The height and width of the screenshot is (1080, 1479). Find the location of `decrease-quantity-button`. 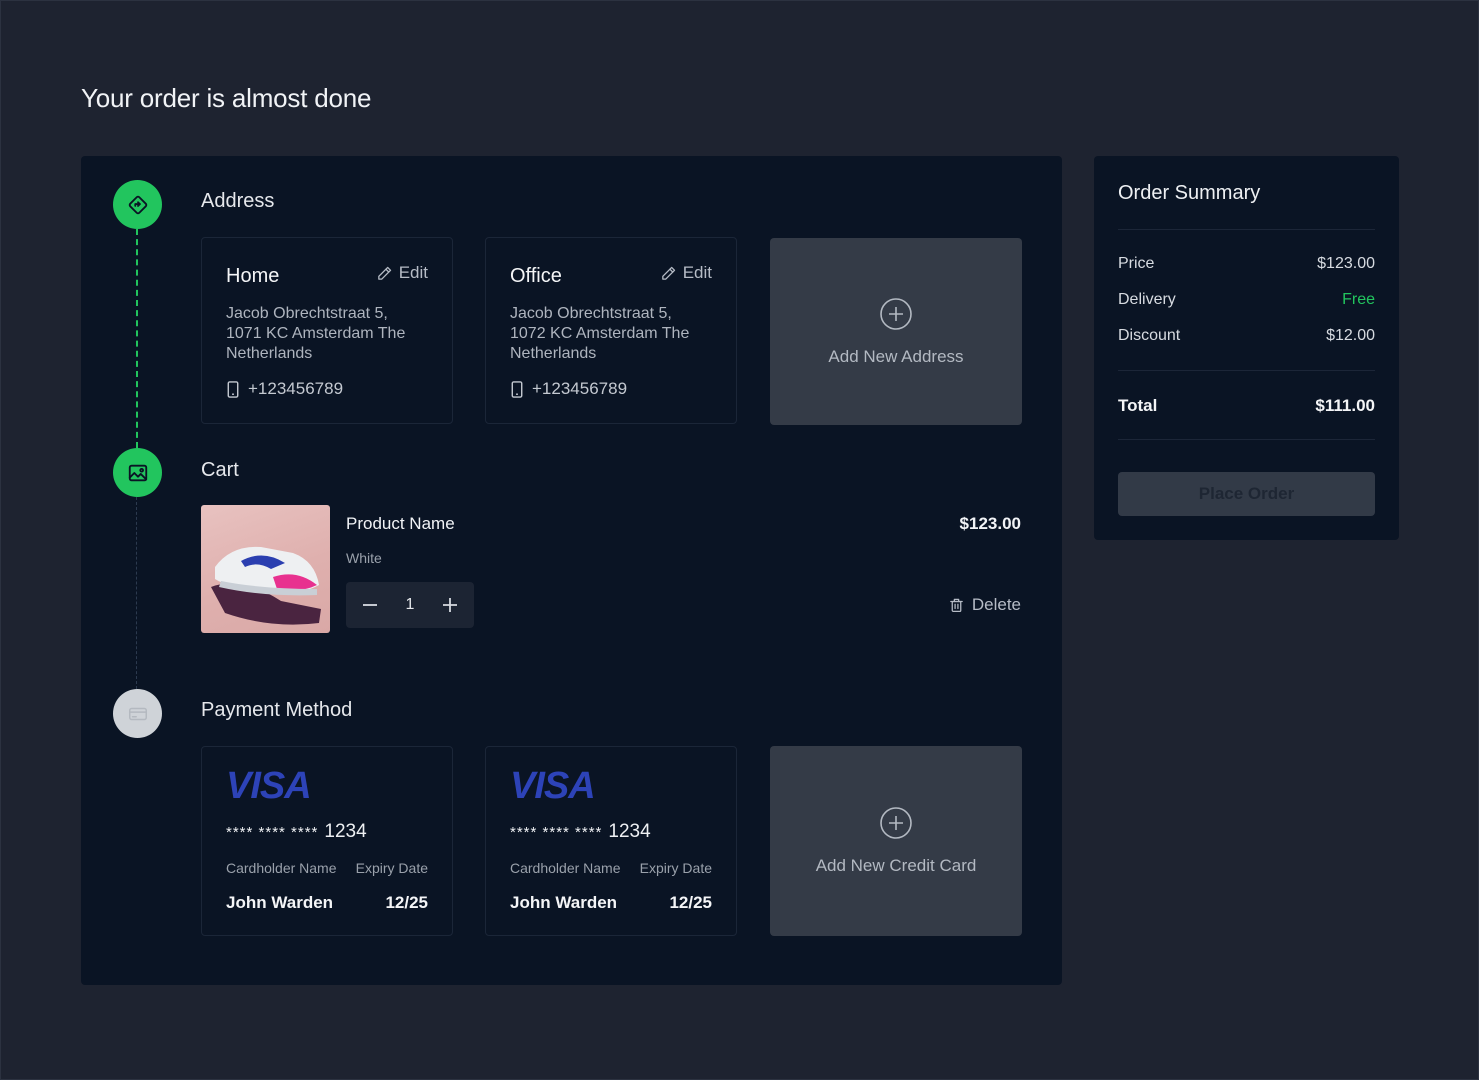

decrease-quantity-button is located at coordinates (370, 605).